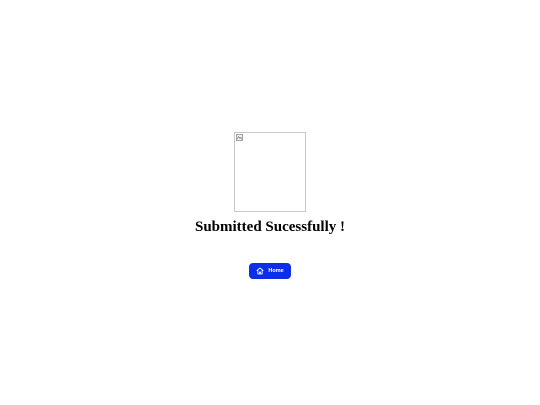 This screenshot has height=405, width=540. What do you see at coordinates (239, 137) in the screenshot?
I see `broken-image-icon` at bounding box center [239, 137].